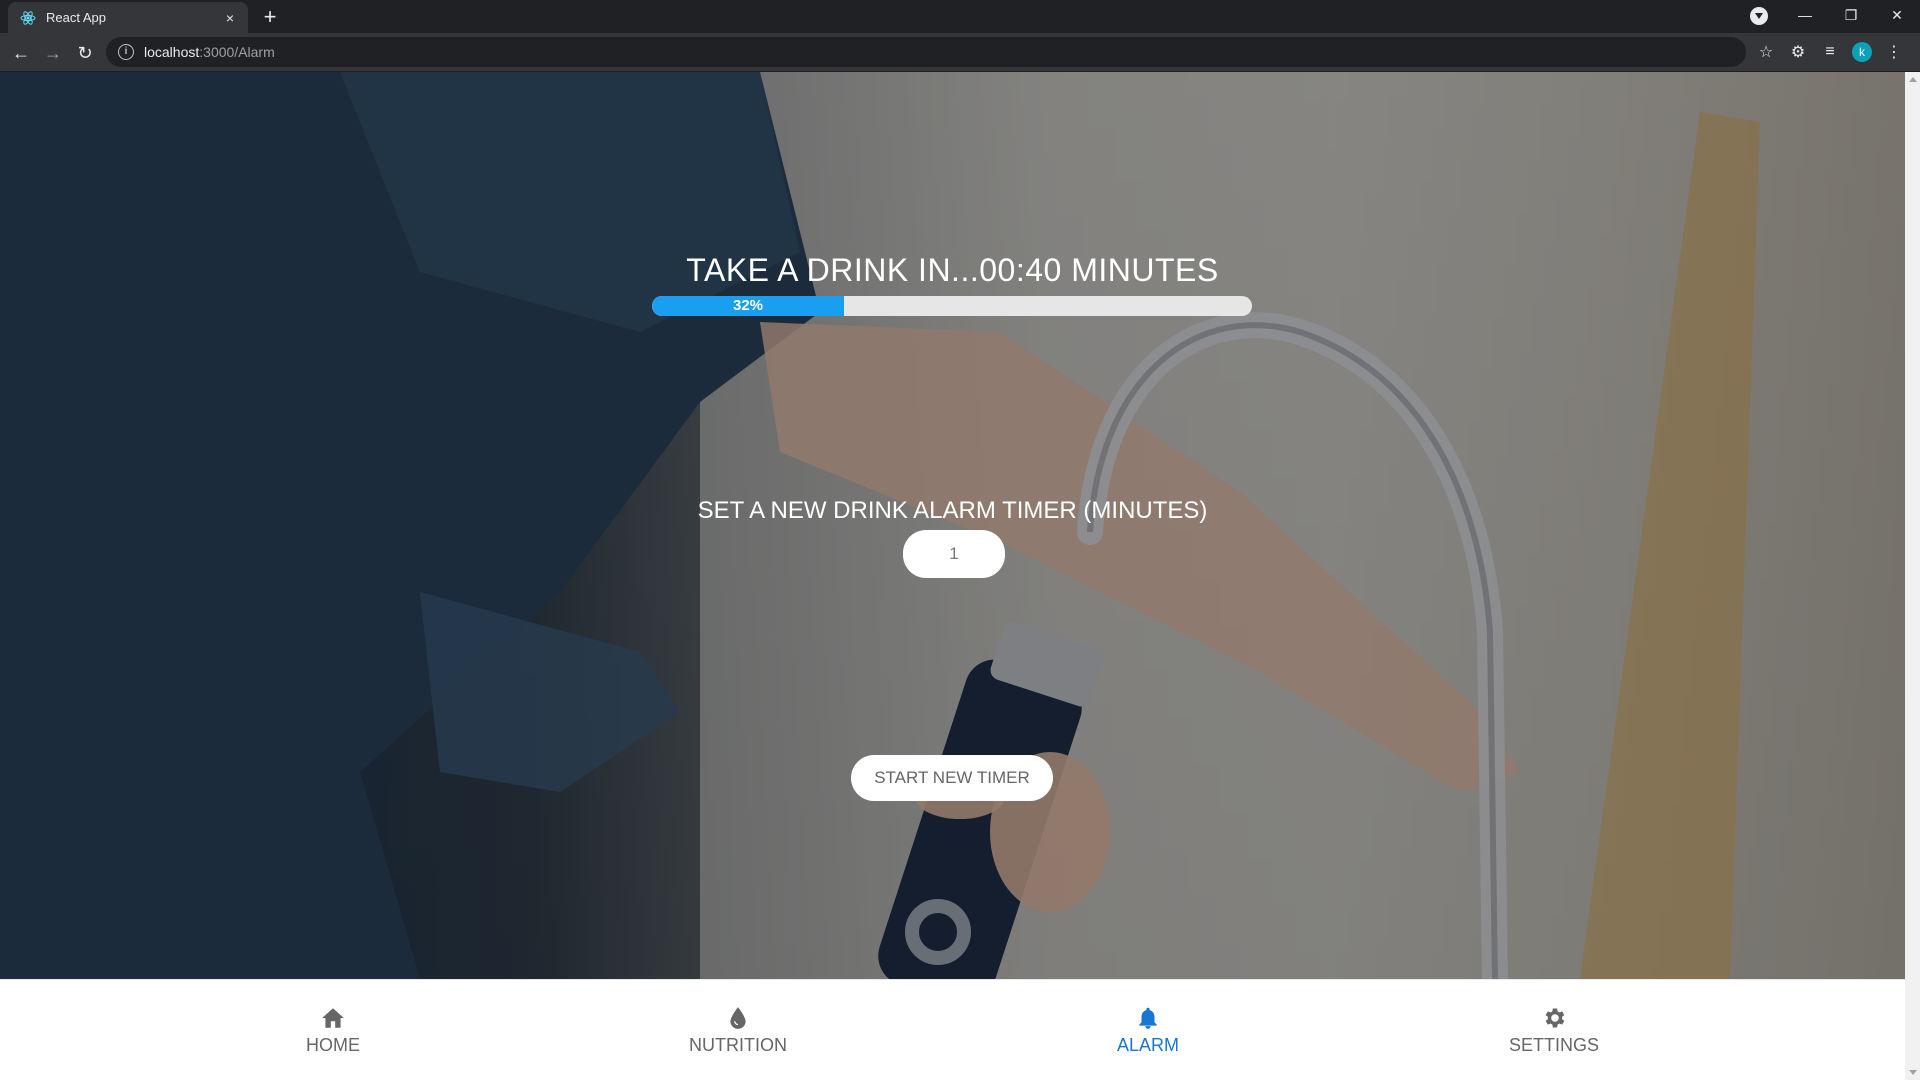  What do you see at coordinates (1148, 1030) in the screenshot?
I see `nav-item-alarm: ALARM` at bounding box center [1148, 1030].